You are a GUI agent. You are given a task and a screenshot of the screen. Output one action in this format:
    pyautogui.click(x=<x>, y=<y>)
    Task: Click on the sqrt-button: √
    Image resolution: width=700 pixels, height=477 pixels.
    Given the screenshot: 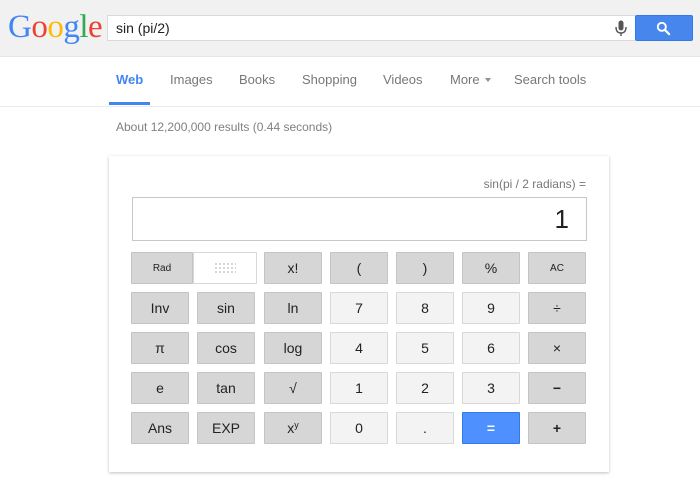 What is the action you would take?
    pyautogui.click(x=293, y=388)
    